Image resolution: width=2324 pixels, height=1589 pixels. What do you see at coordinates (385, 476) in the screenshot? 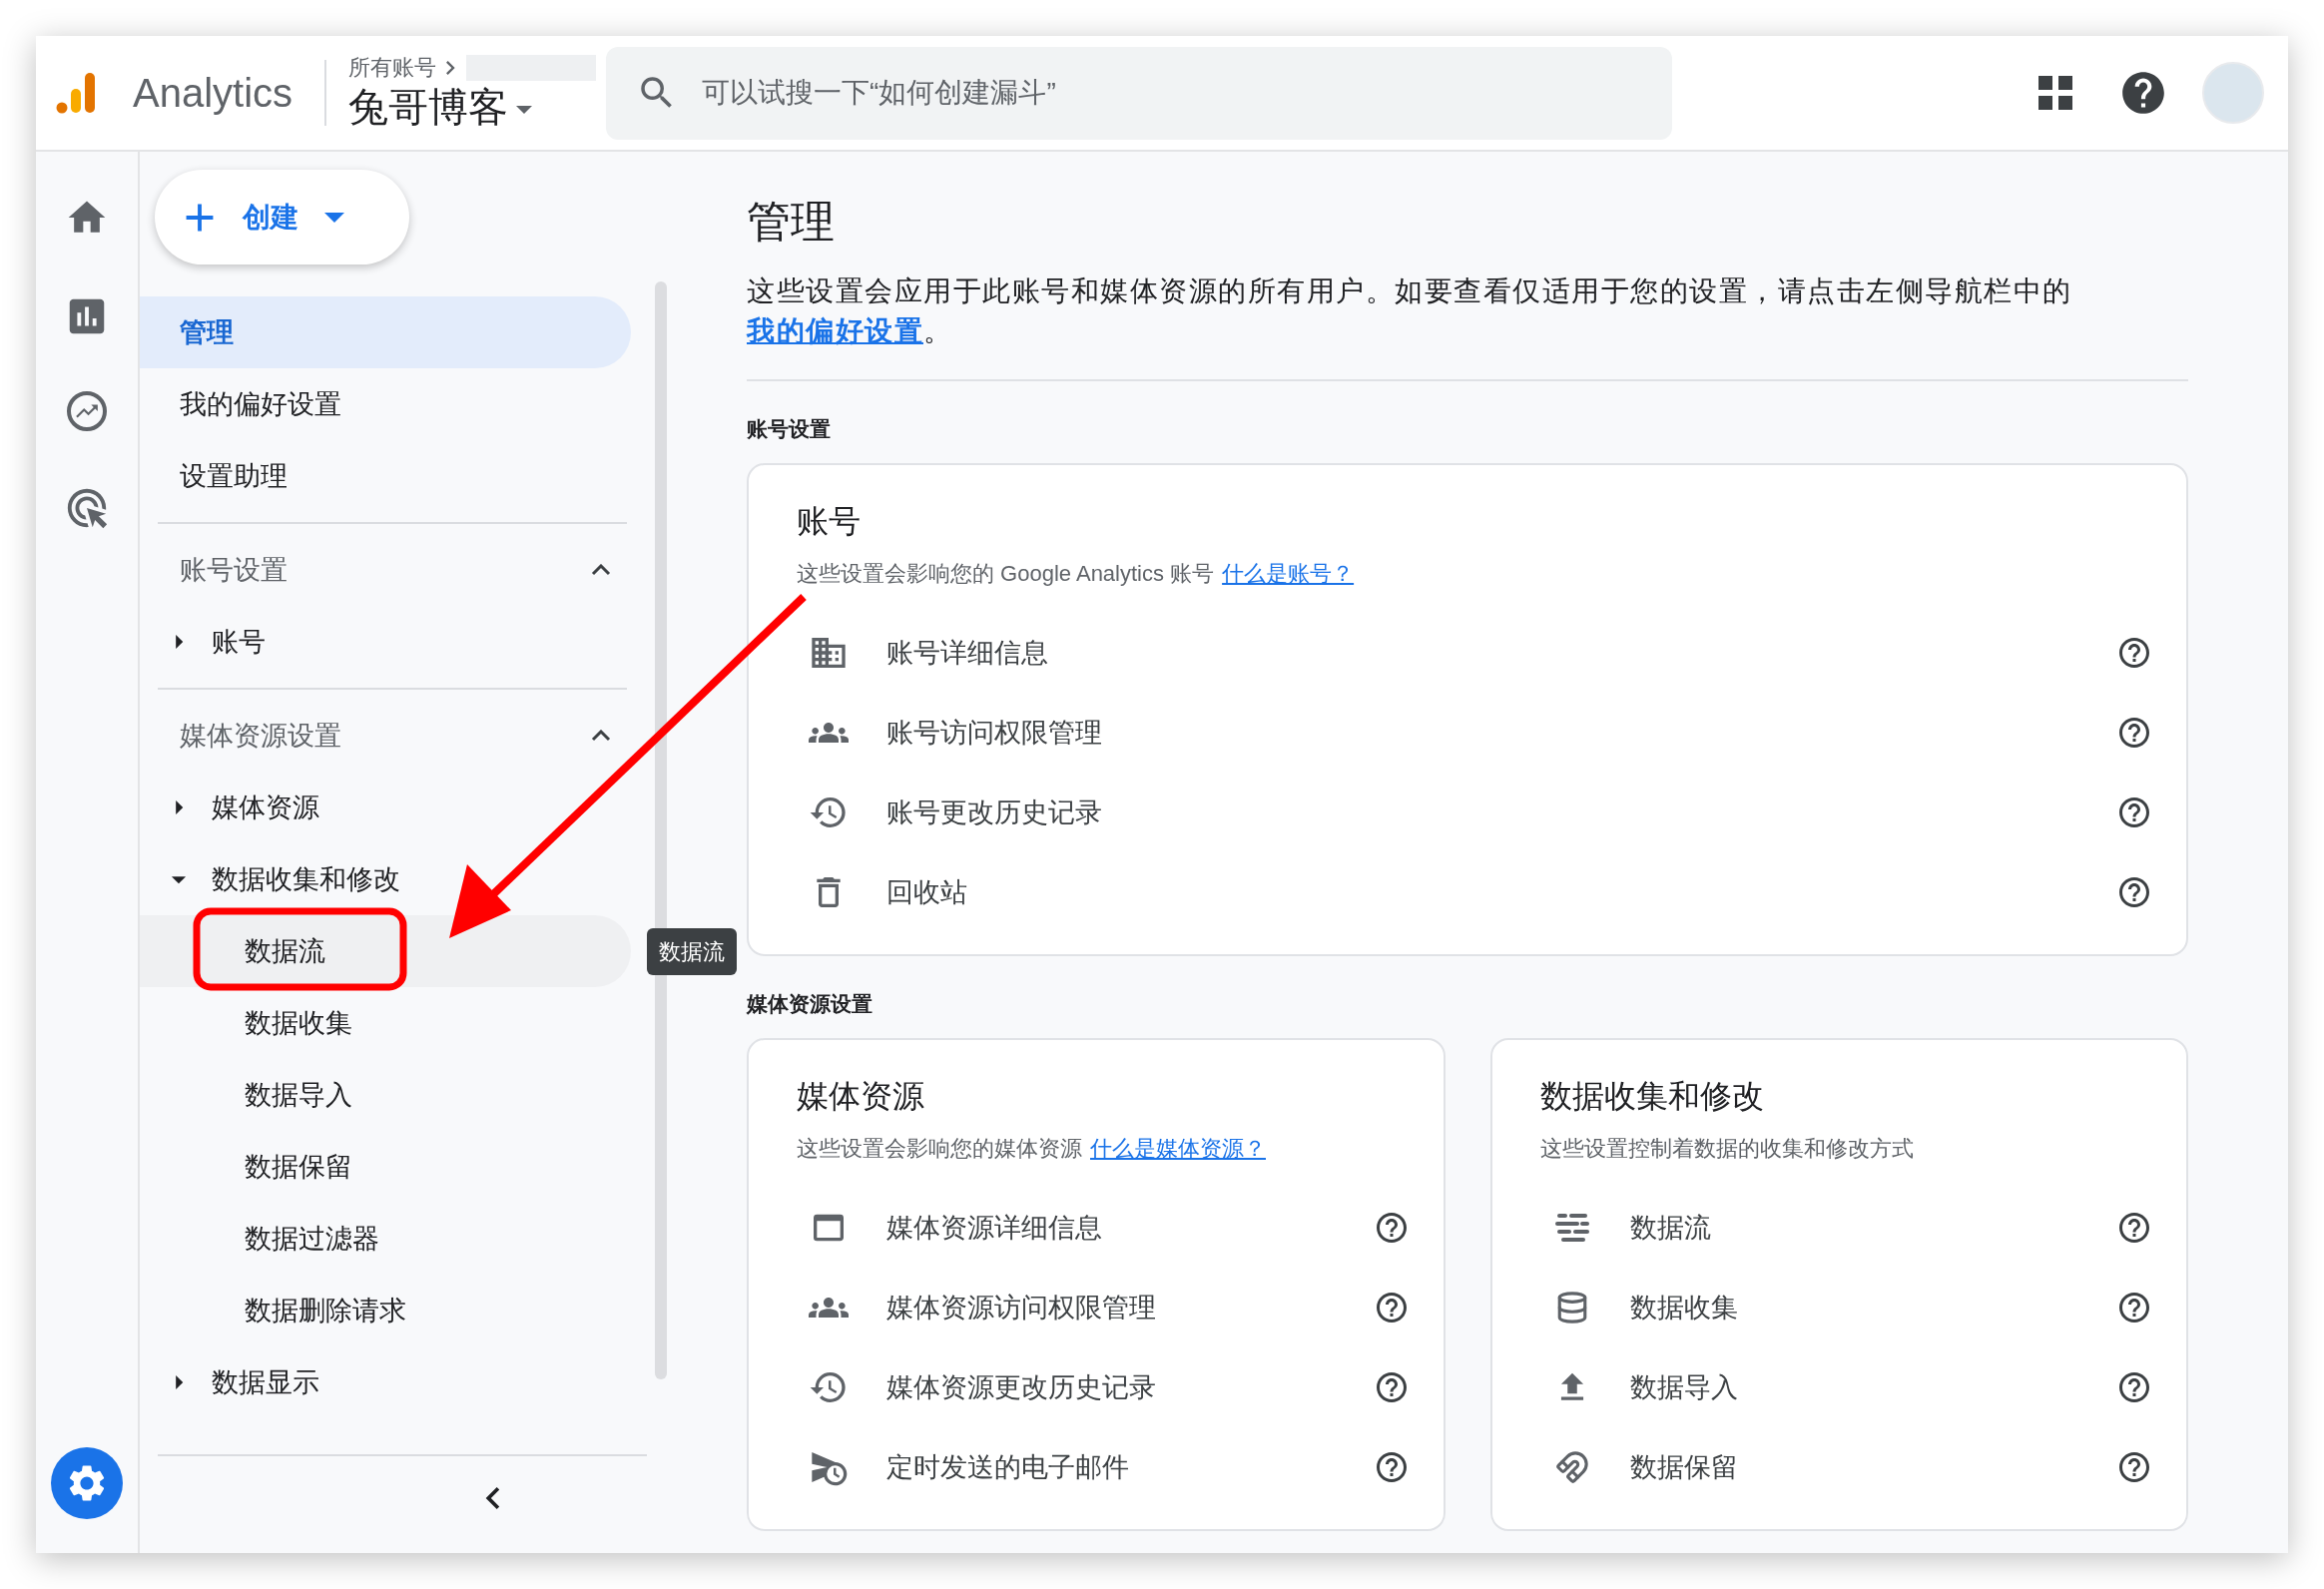
I see `nav-item: 设置助理` at bounding box center [385, 476].